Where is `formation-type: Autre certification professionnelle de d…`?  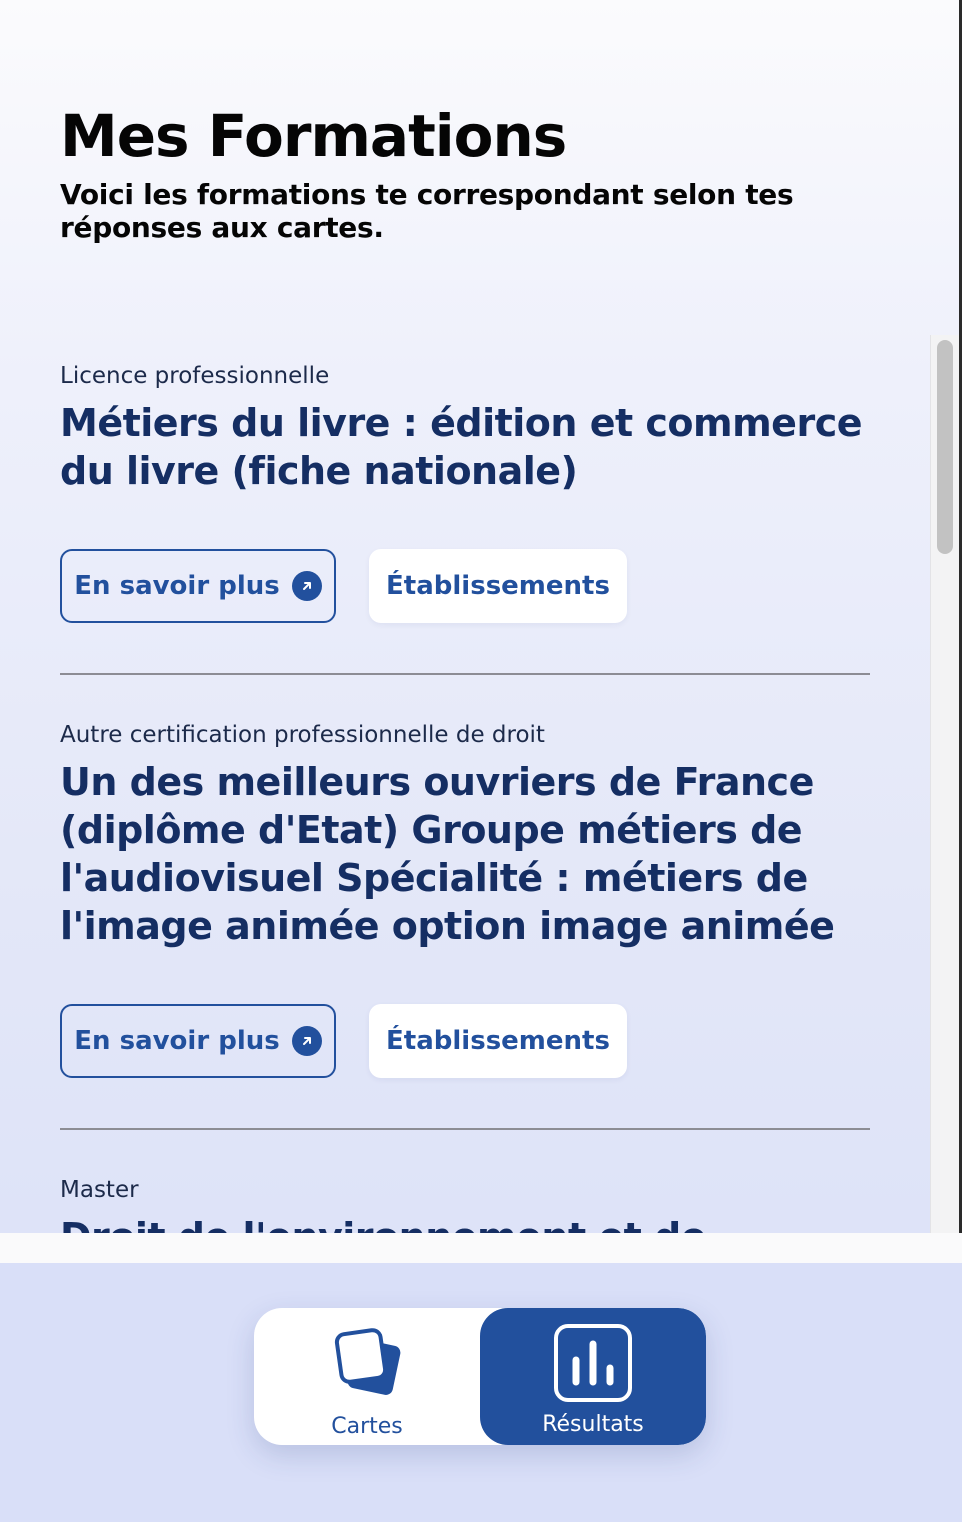 formation-type: Autre certification professionnelle de d… is located at coordinates (302, 735).